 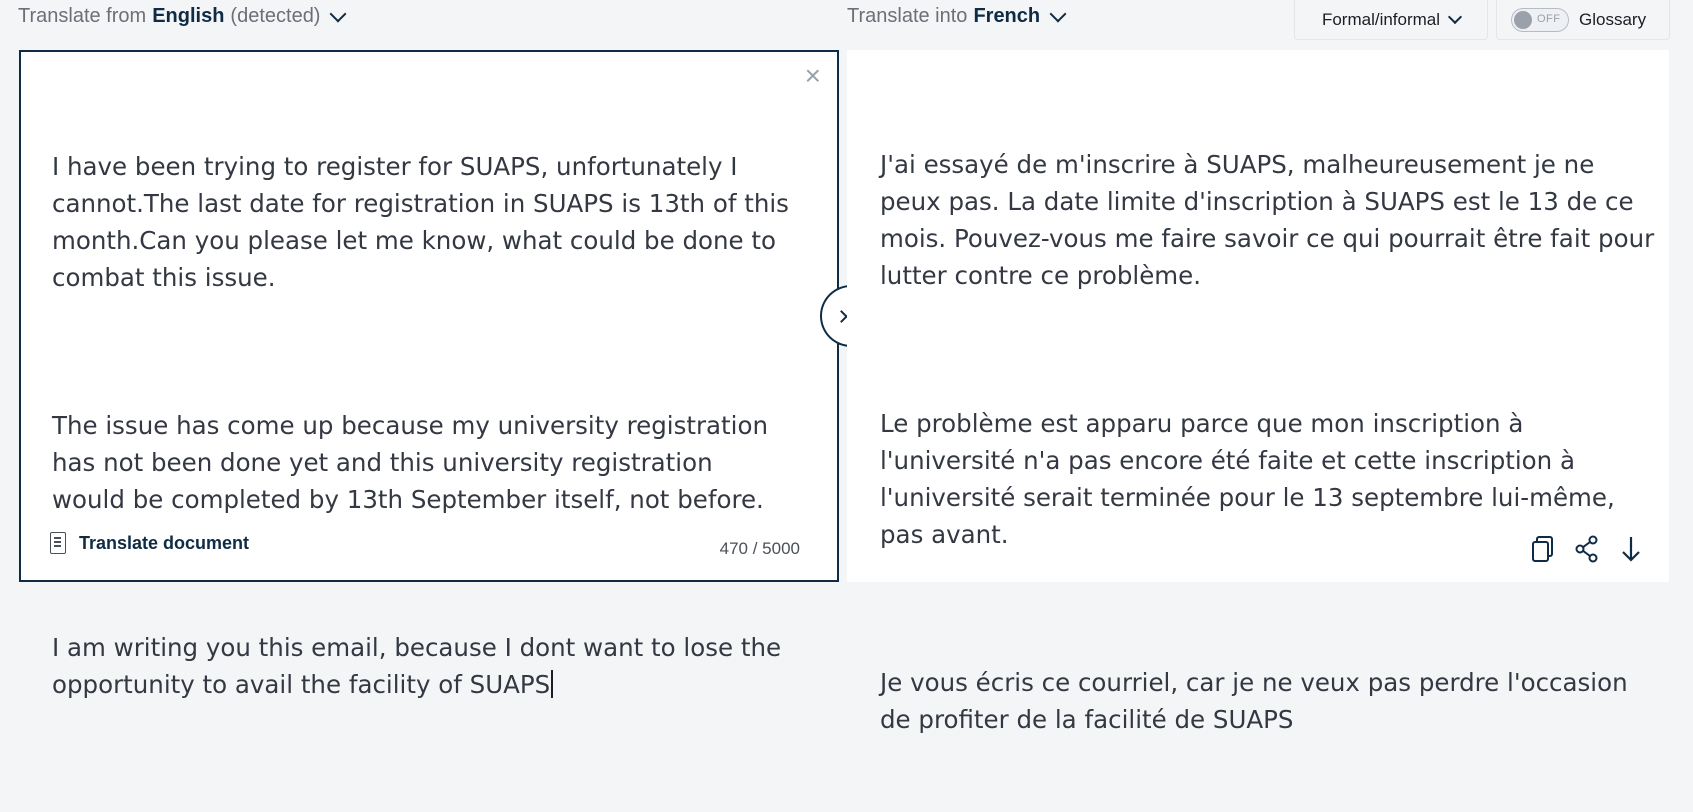 I want to click on share-icon, so click(x=1587, y=549).